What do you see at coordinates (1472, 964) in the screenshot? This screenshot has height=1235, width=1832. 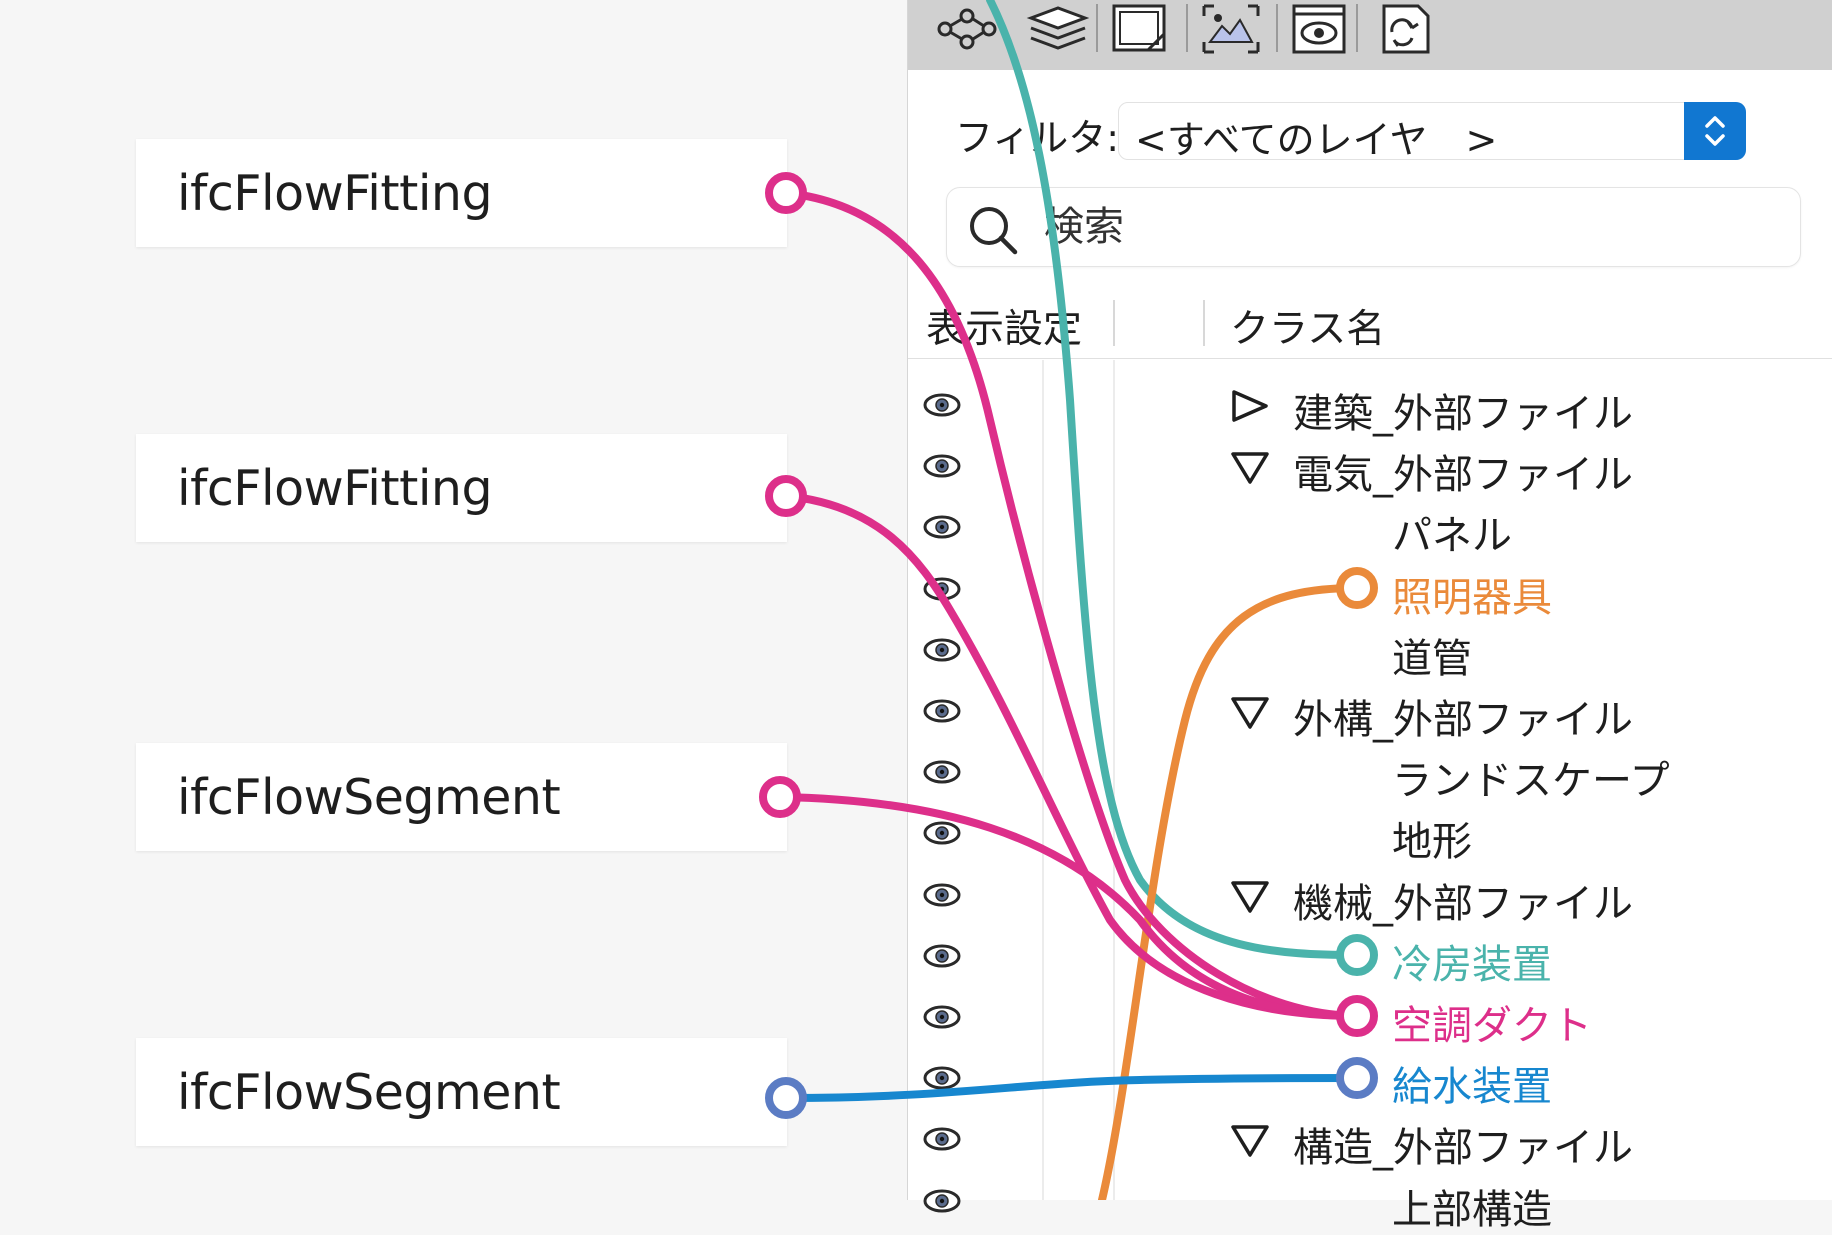 I see `layer-row-label: 冷房装置` at bounding box center [1472, 964].